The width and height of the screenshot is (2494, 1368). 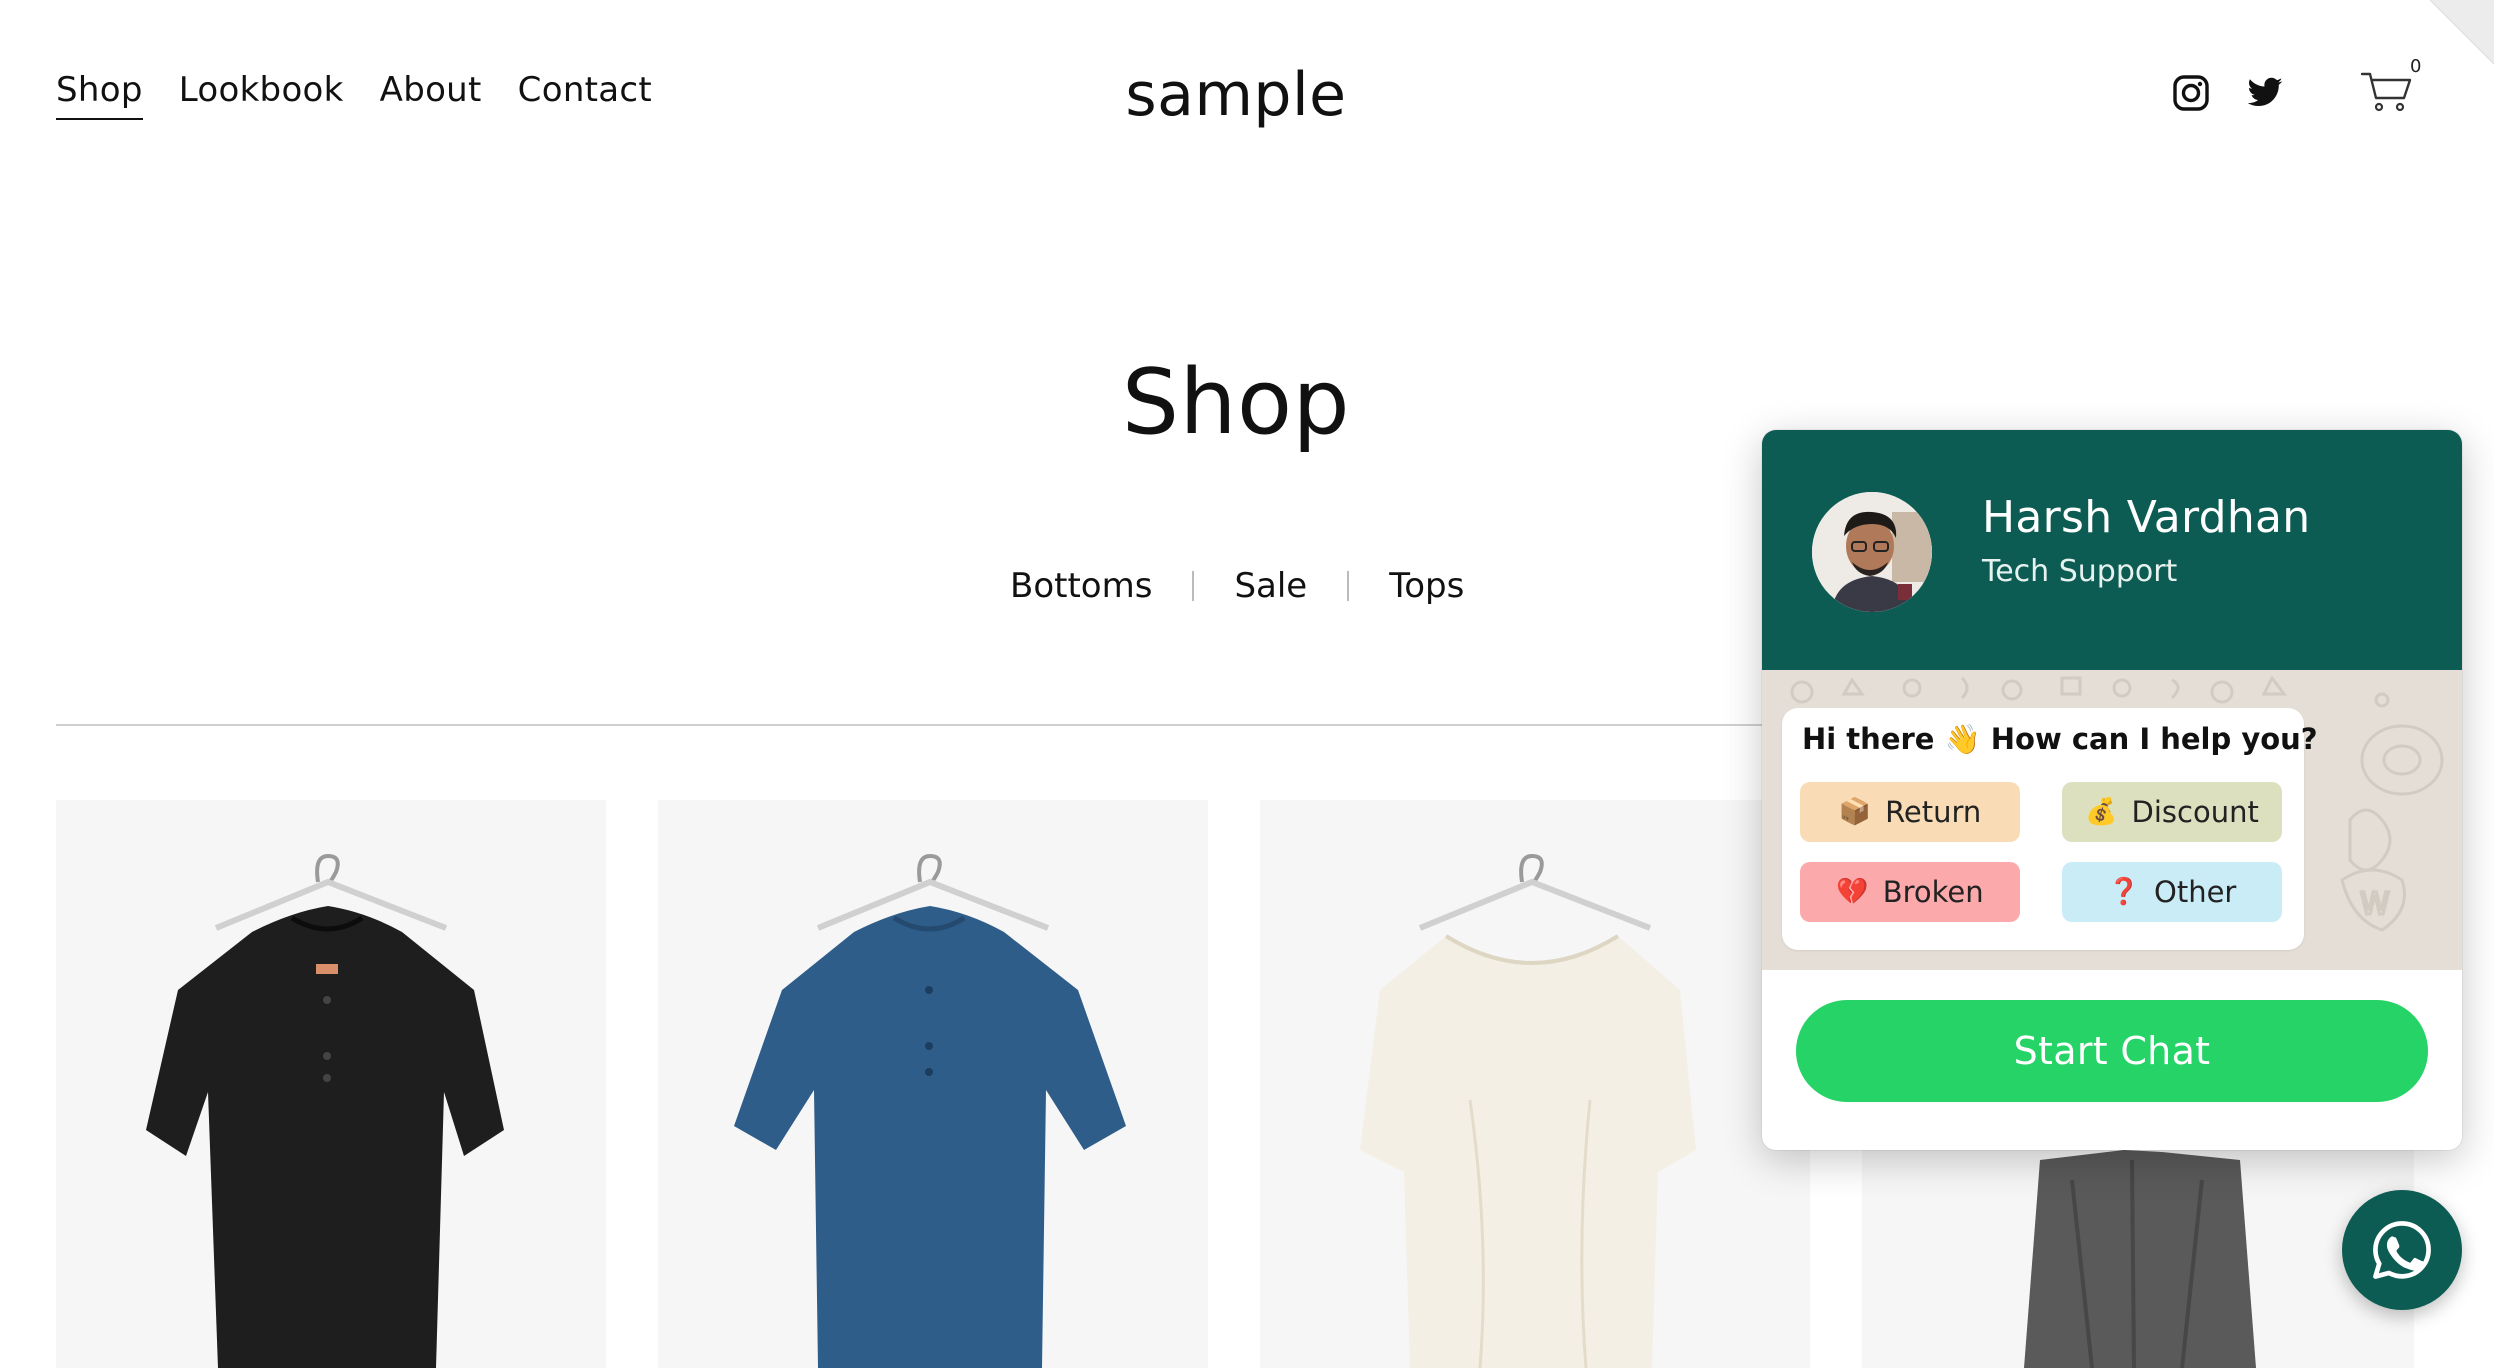 What do you see at coordinates (2080, 571) in the screenshot?
I see `agent-role: Tech Support` at bounding box center [2080, 571].